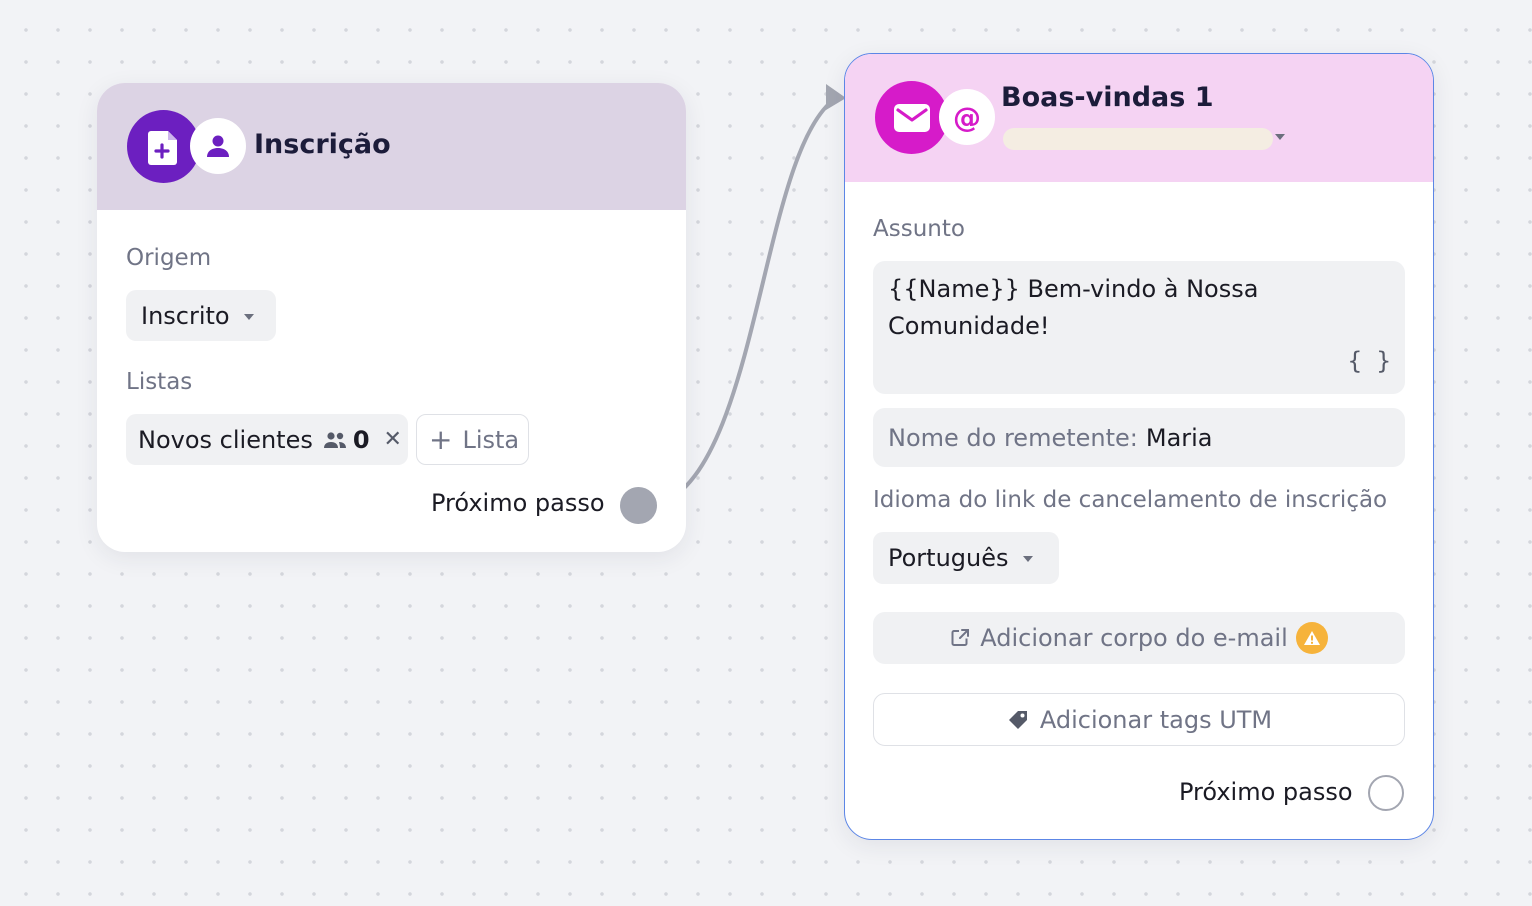 The height and width of the screenshot is (906, 1532). Describe the element at coordinates (1139, 118) in the screenshot. I see `email-node-header: @ Boas-vindas 1` at that location.